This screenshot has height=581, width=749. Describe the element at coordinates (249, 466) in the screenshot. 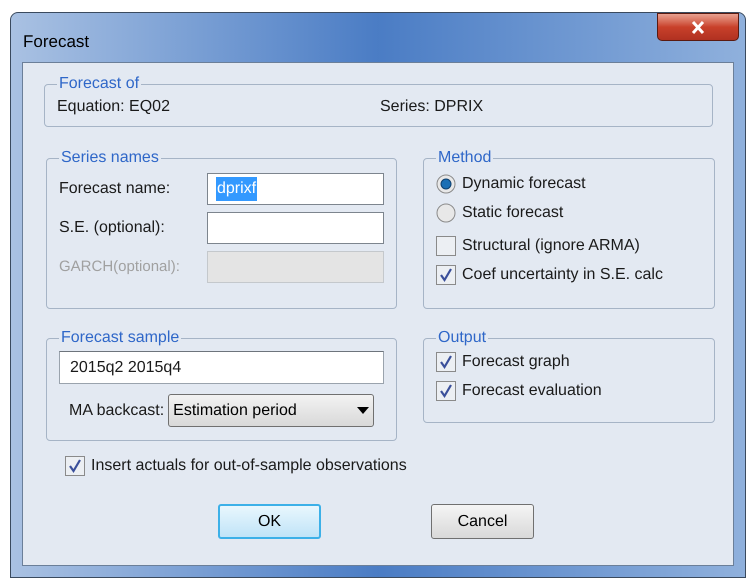

I see `option-label: Insert actuals for out-of-sample observations` at that location.